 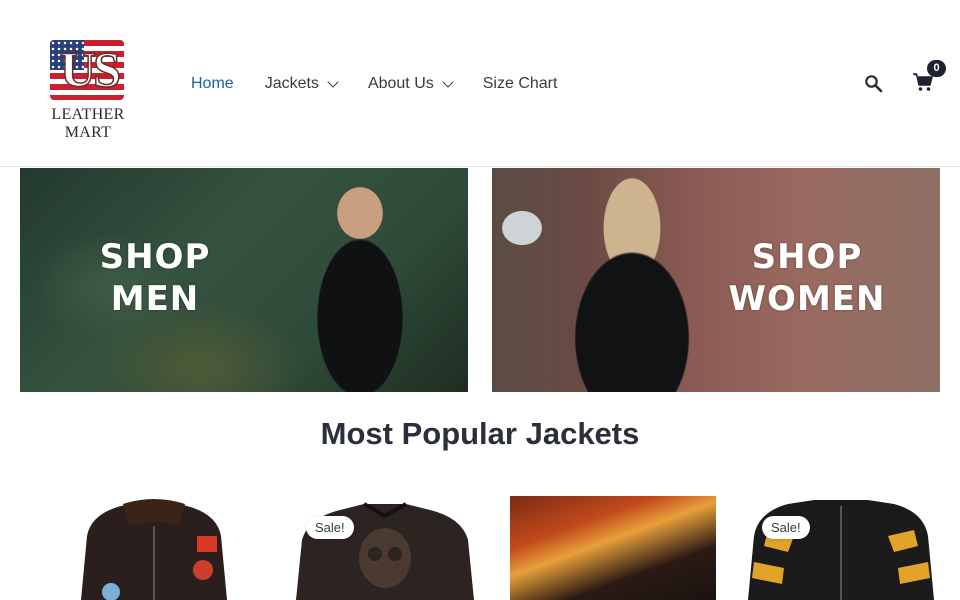 I want to click on nav-item-size-chart: Size Chart, so click(x=520, y=84).